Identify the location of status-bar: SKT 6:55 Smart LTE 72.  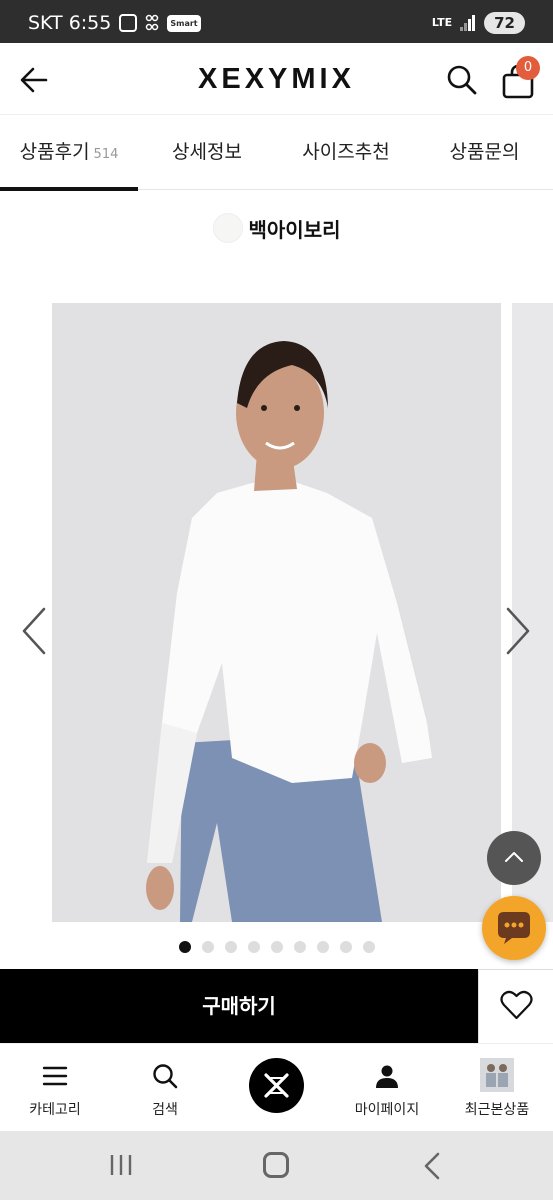
(276, 21).